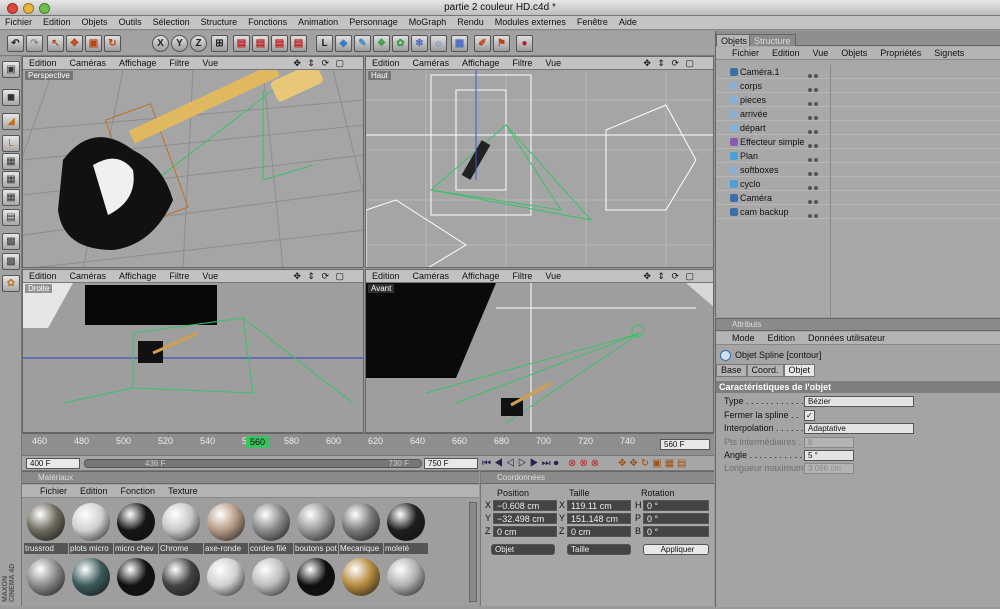 Image resolution: width=1000 pixels, height=609 pixels. What do you see at coordinates (858, 170) in the screenshot?
I see `object-row: softboxes` at bounding box center [858, 170].